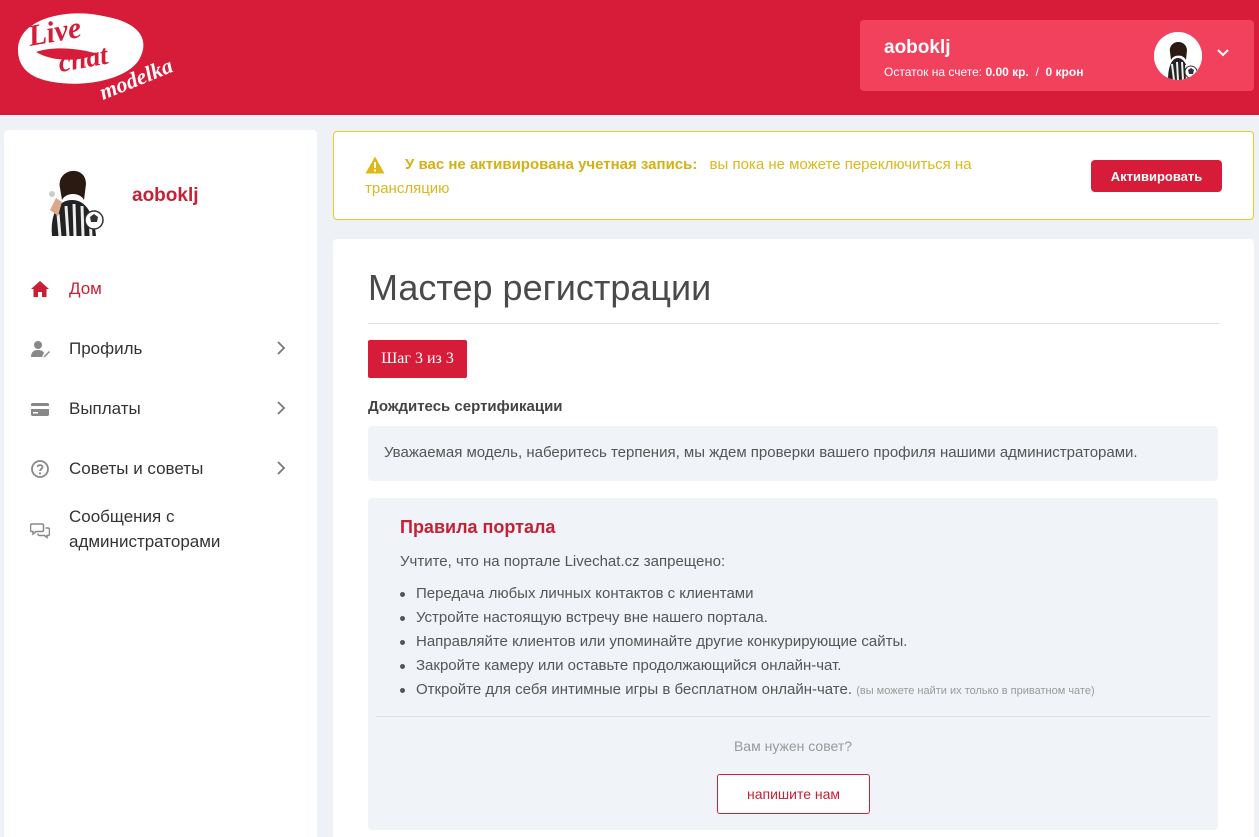 The height and width of the screenshot is (837, 1259). I want to click on alert-title: У вас не активирована учетная запись:, so click(551, 164).